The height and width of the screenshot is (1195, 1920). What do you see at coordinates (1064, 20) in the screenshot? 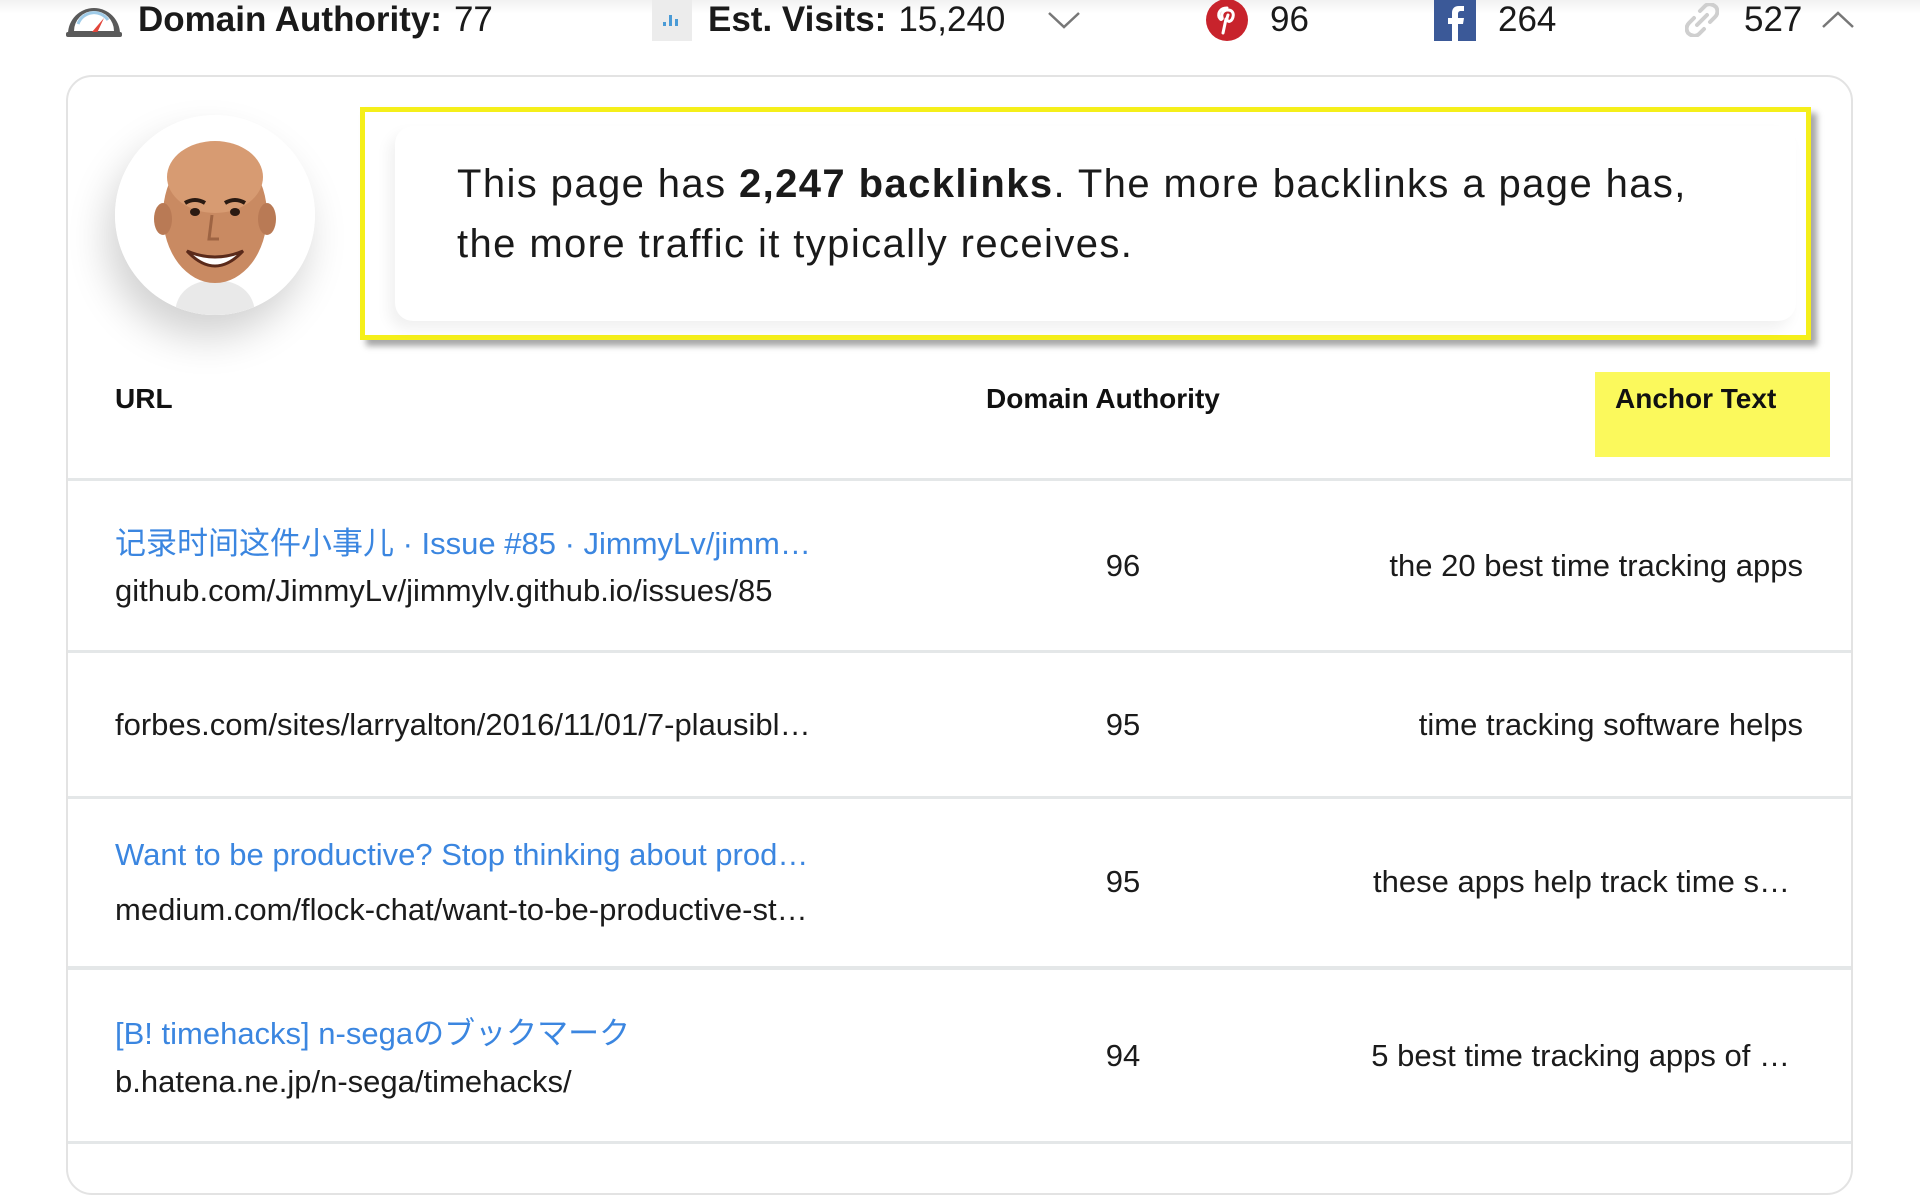
I see `chevron-down-icon` at bounding box center [1064, 20].